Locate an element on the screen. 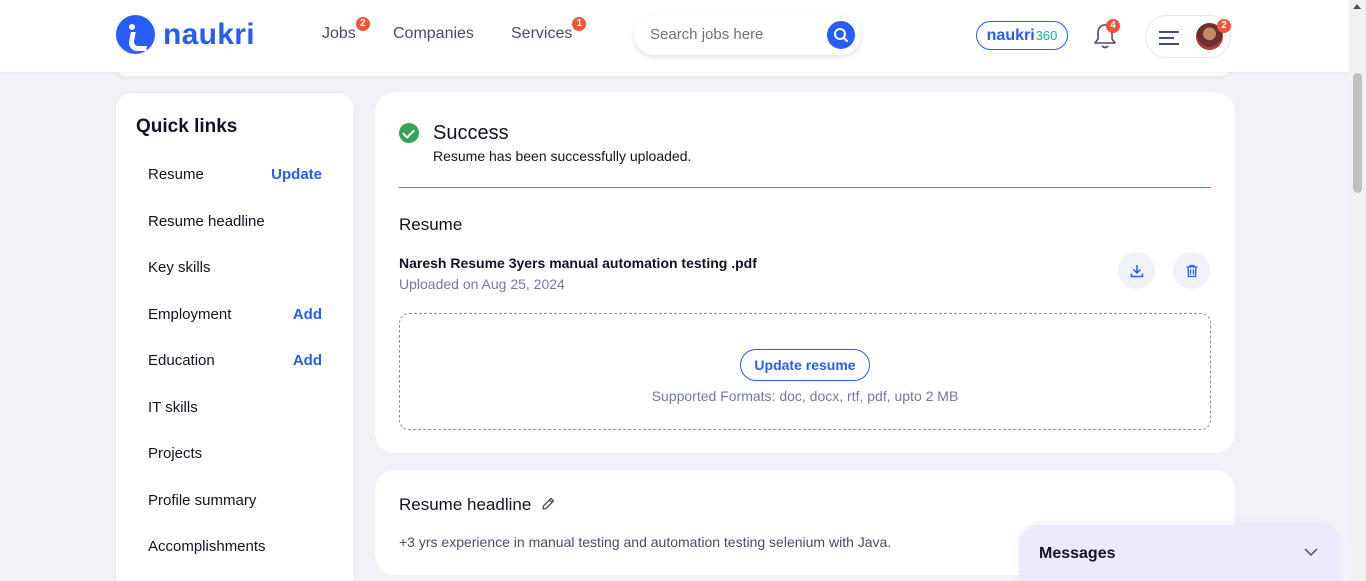  quick-link-profile-summary: Profile summary is located at coordinates (235, 500).